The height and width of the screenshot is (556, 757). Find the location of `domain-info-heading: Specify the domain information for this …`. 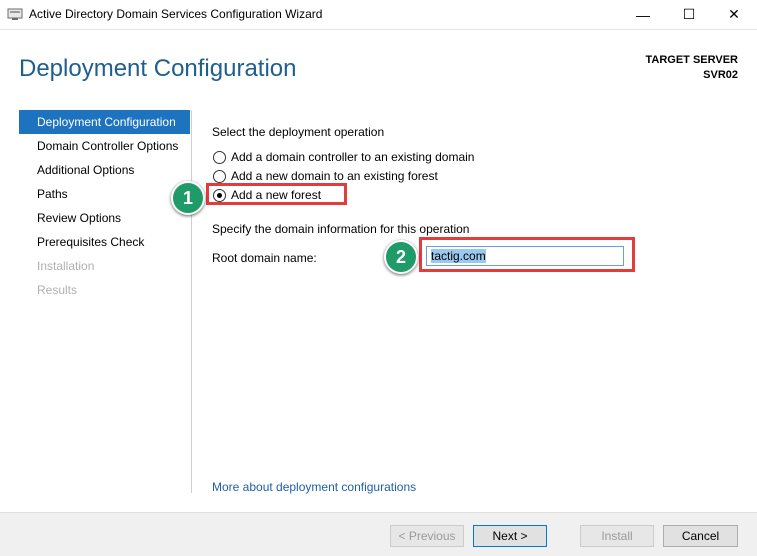

domain-info-heading: Specify the domain information for this … is located at coordinates (341, 229).